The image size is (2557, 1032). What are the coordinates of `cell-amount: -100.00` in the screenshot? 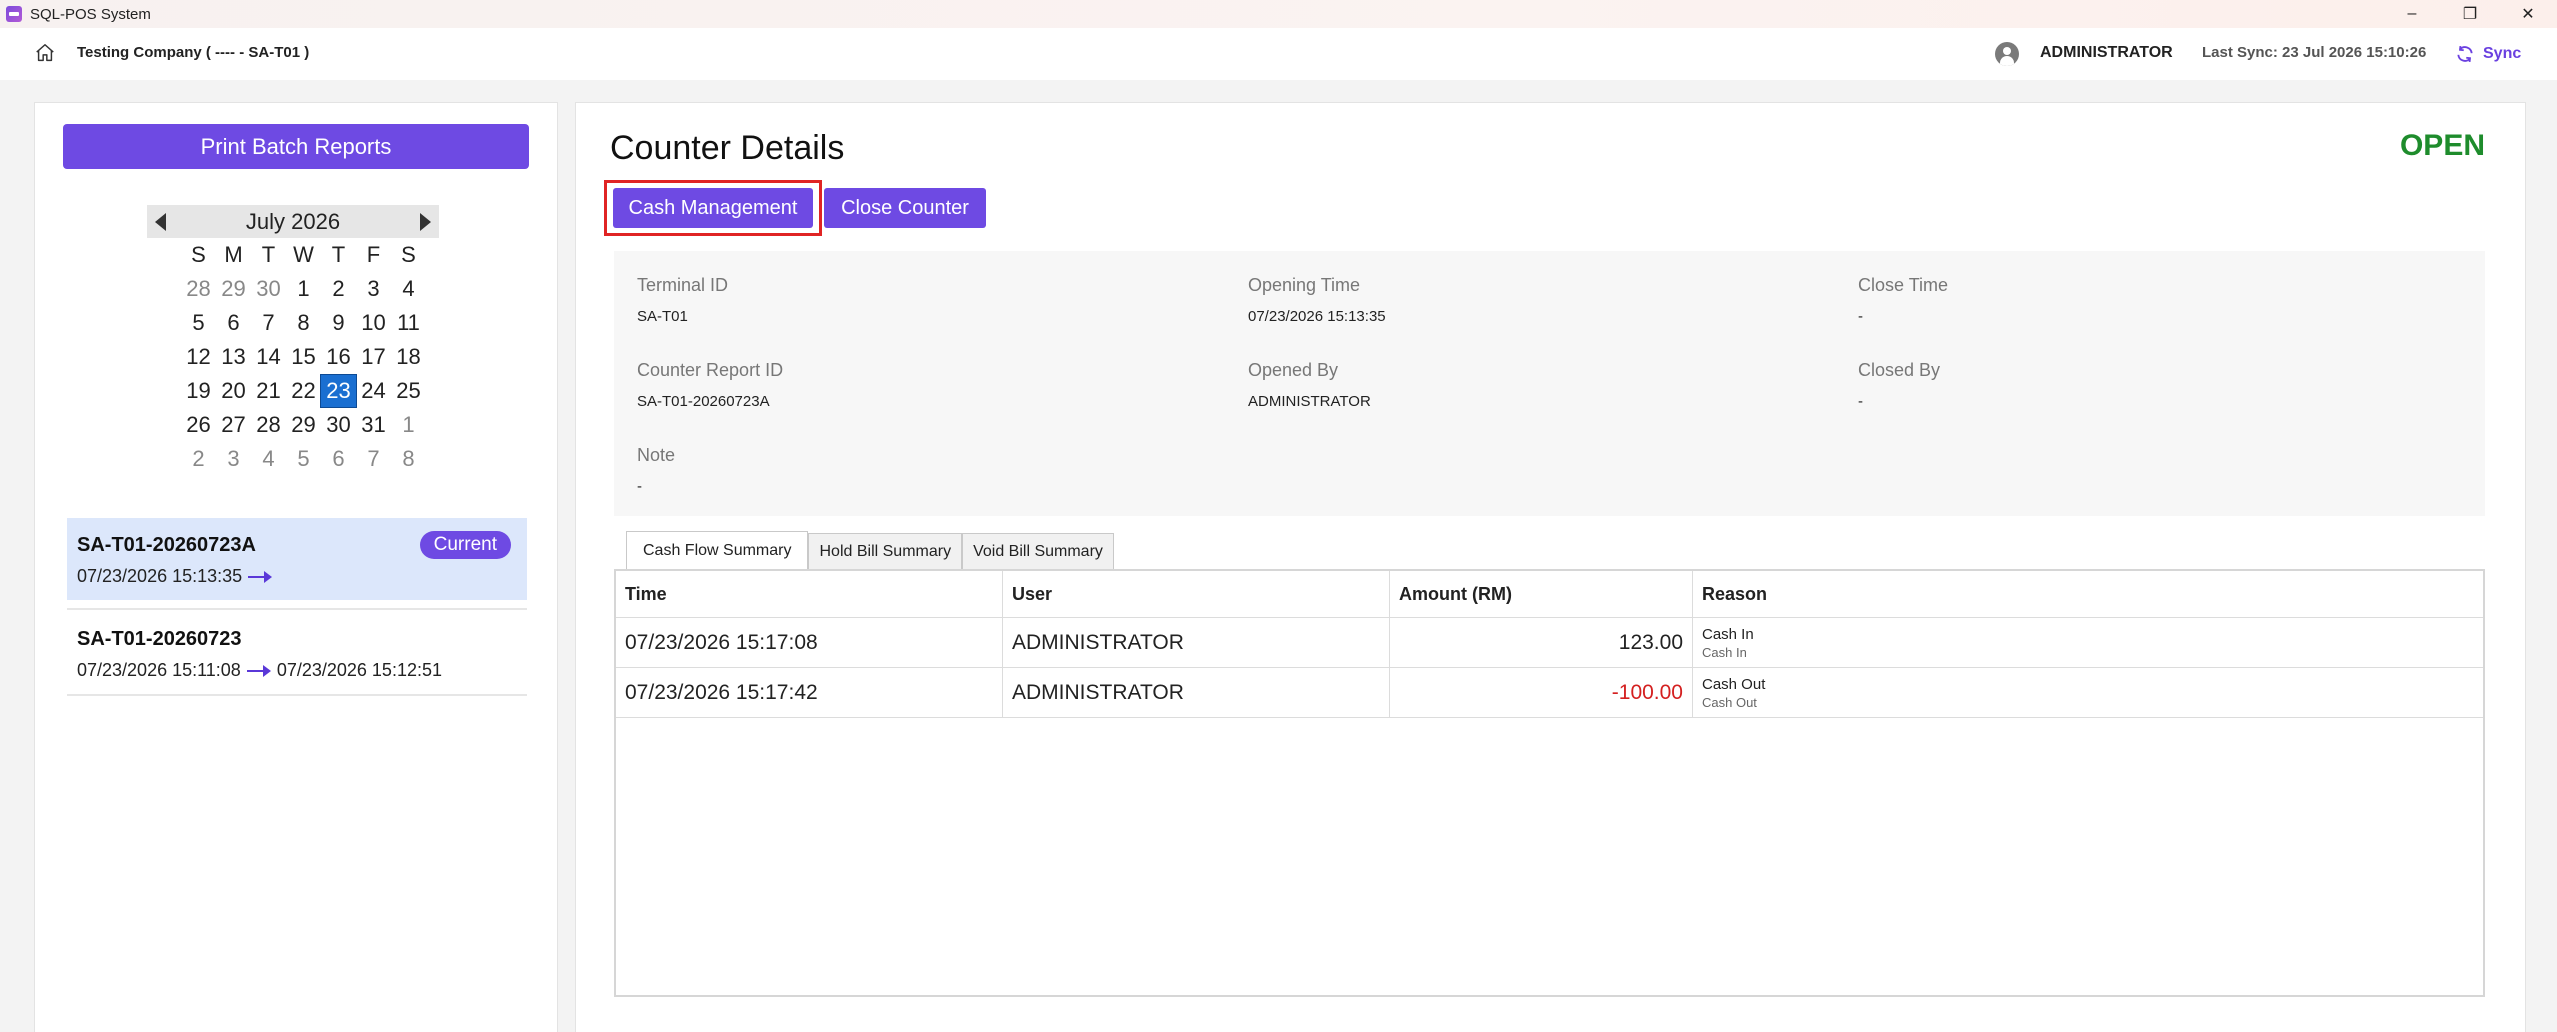 It's located at (1541, 692).